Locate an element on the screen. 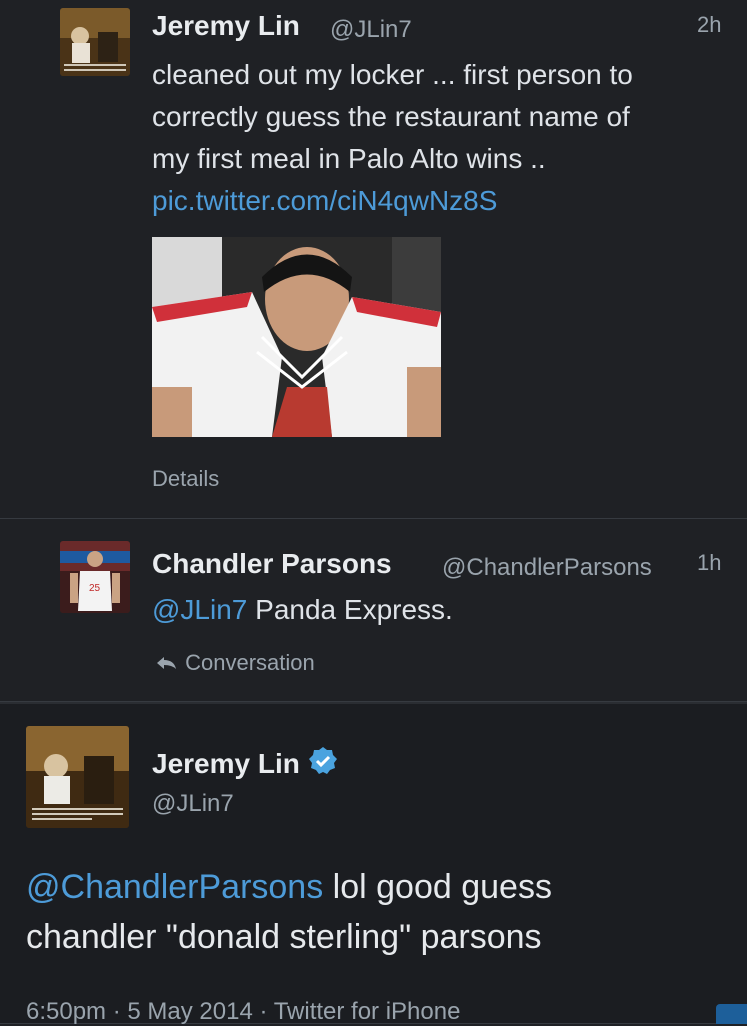 The width and height of the screenshot is (747, 1026). scroll-corner-button is located at coordinates (731, 1014).